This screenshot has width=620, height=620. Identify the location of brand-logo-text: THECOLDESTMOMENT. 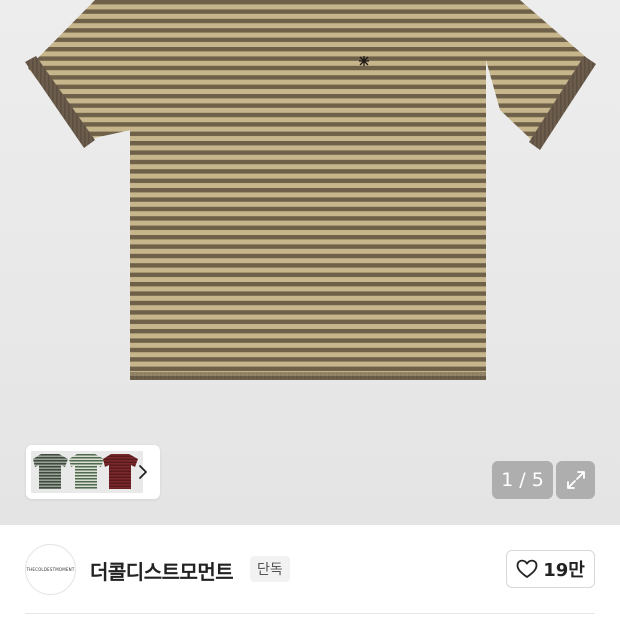
(50, 569).